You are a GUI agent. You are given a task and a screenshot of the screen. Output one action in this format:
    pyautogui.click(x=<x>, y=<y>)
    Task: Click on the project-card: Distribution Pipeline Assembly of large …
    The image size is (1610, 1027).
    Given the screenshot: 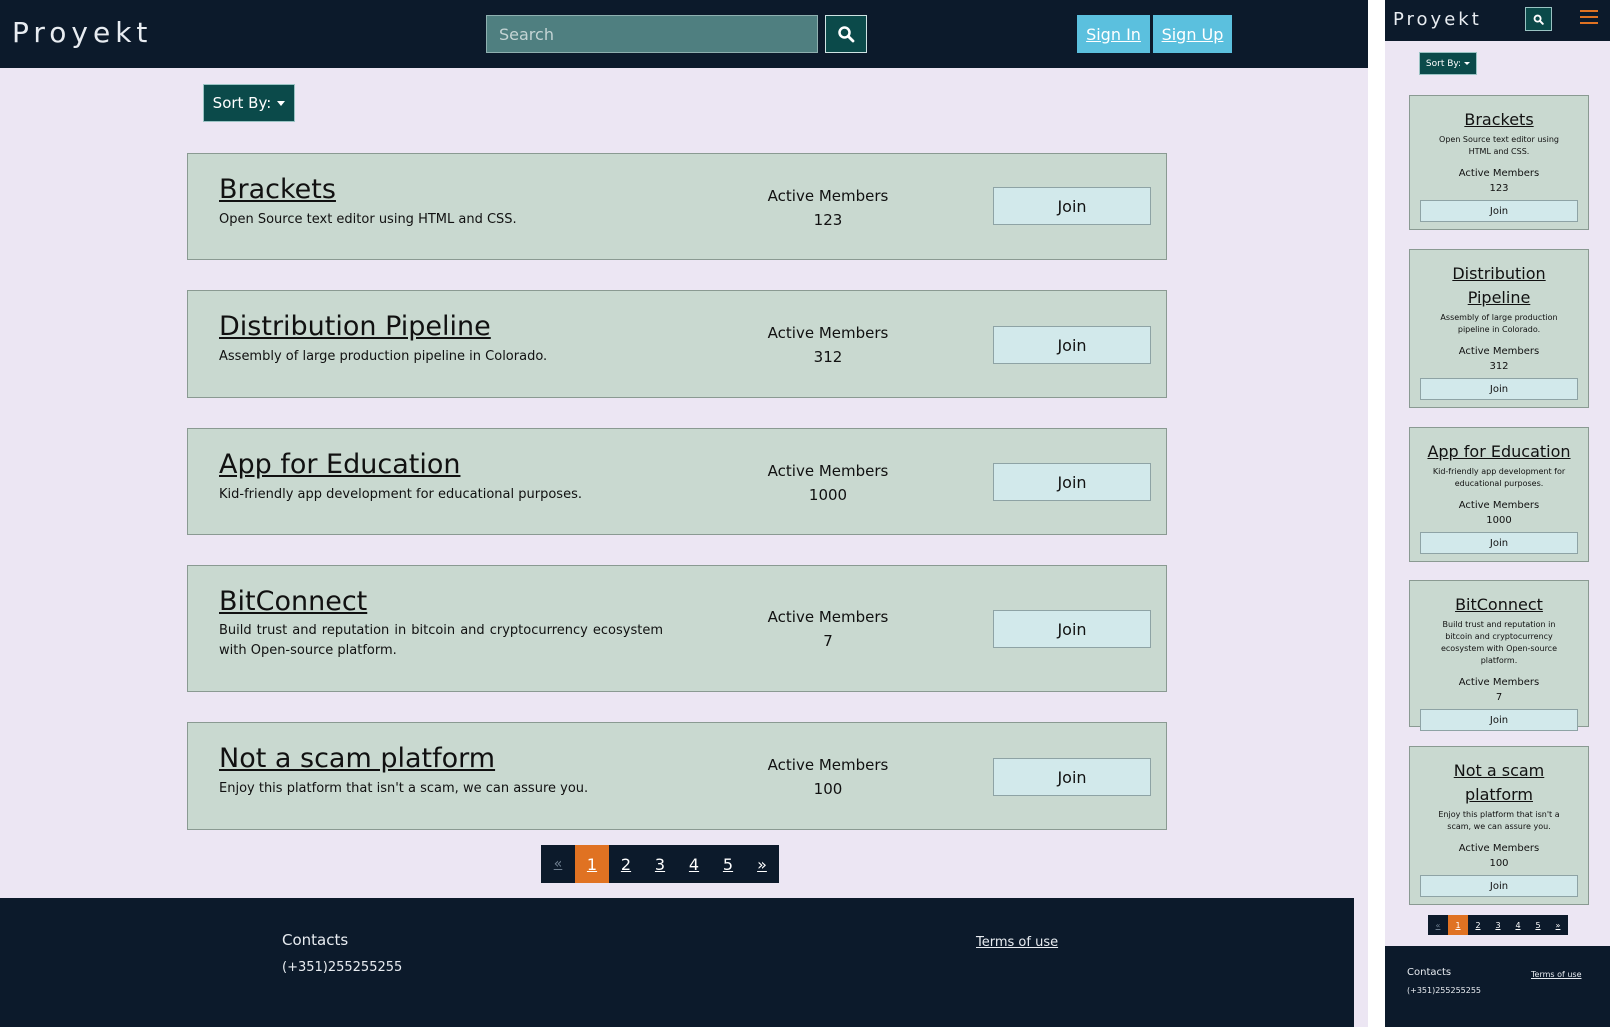 What is the action you would take?
    pyautogui.click(x=677, y=344)
    